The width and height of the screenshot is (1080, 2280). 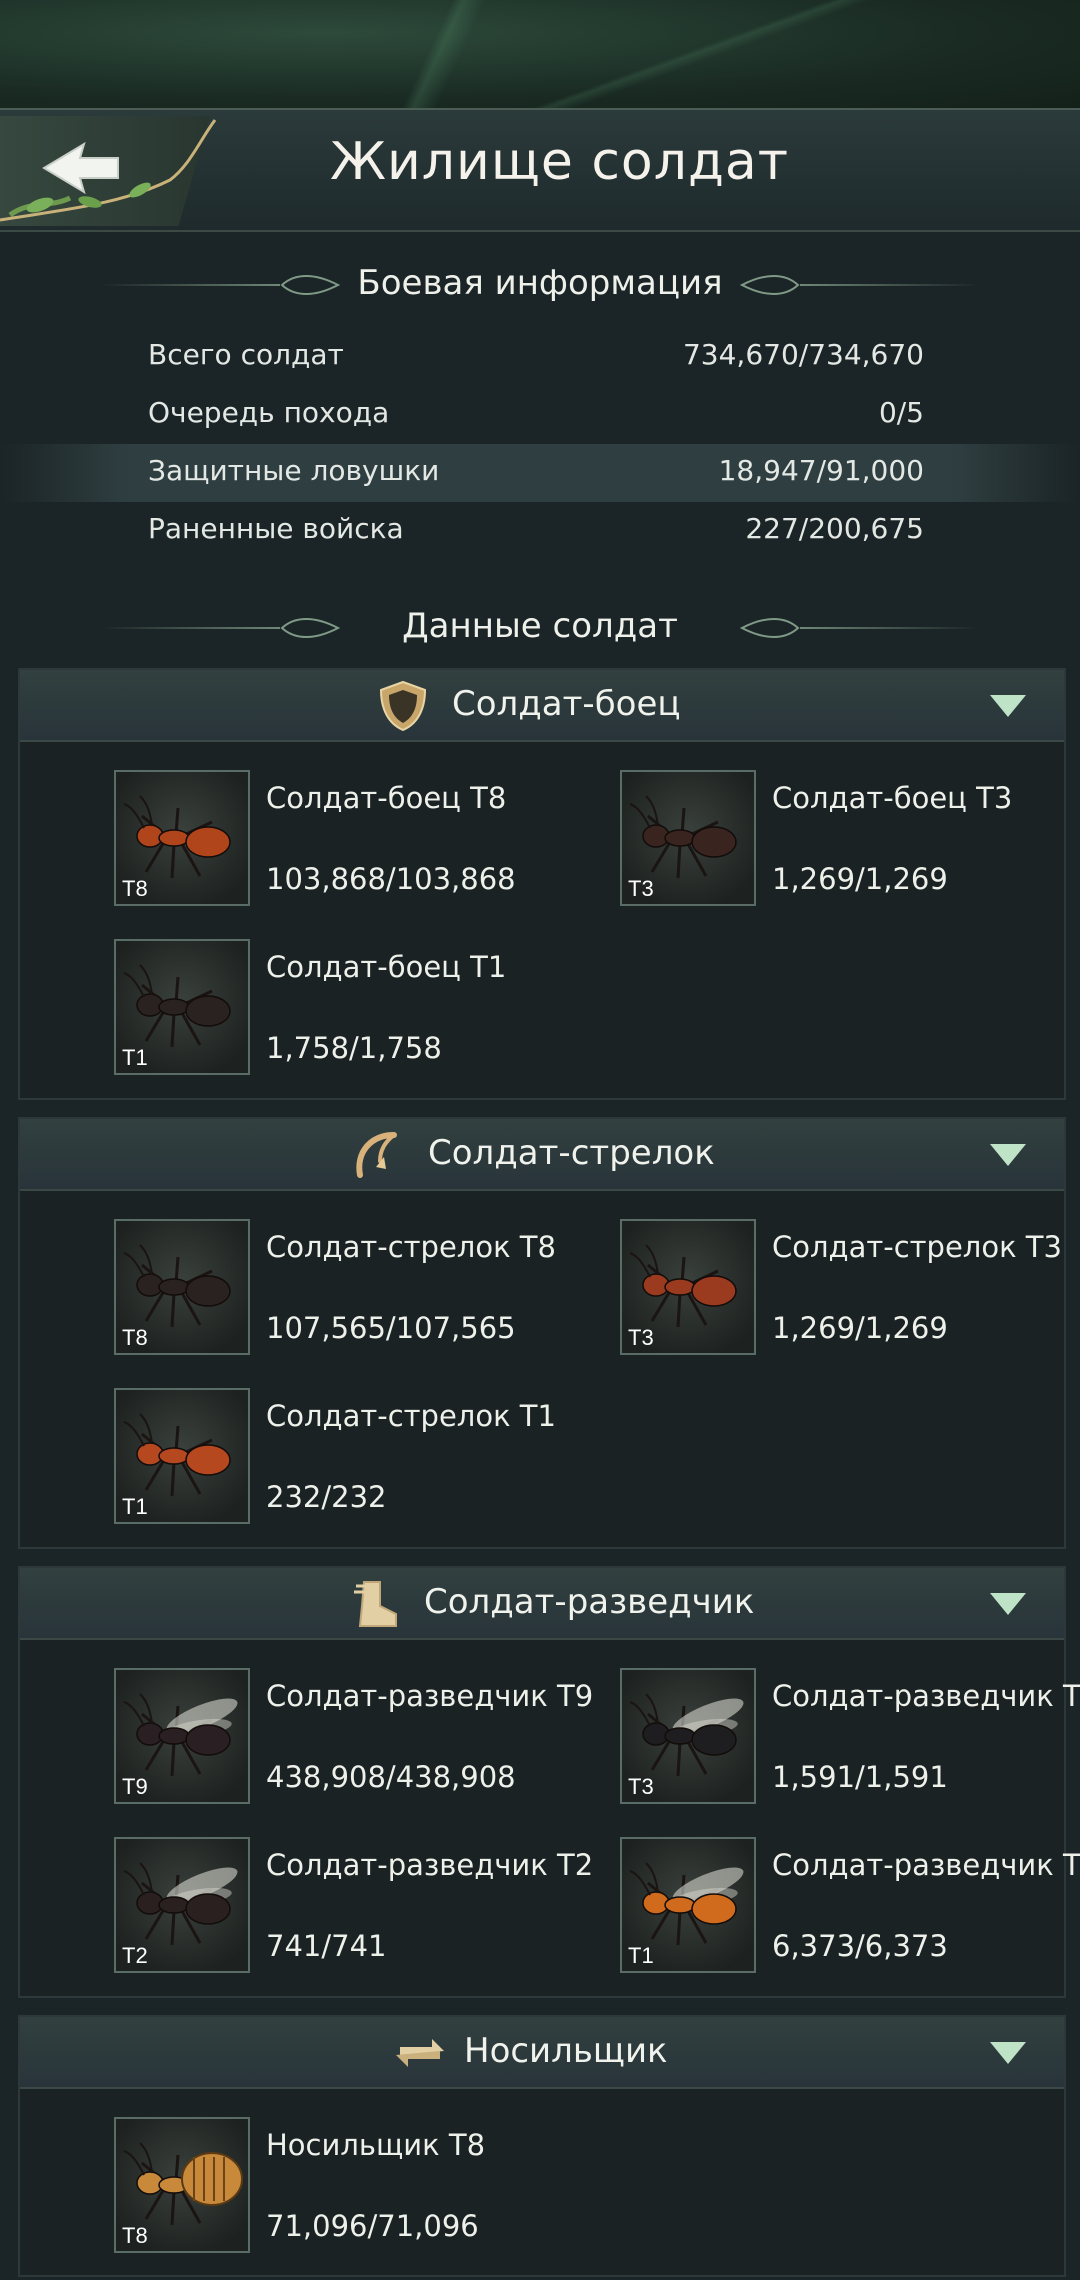 I want to click on unit-count: 103,868/103,868, so click(x=391, y=879).